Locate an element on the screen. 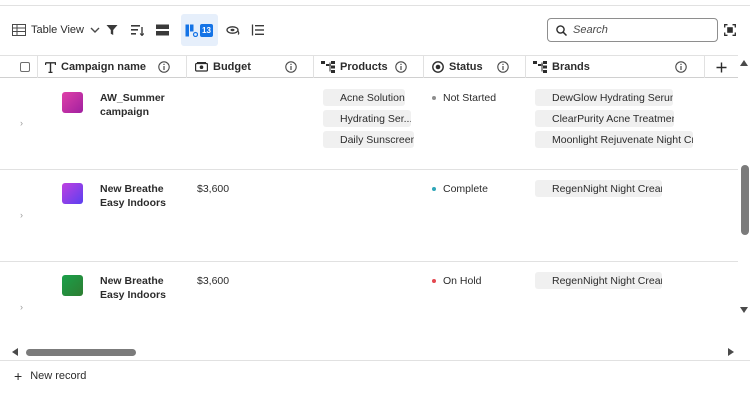  add-column-button is located at coordinates (721, 67).